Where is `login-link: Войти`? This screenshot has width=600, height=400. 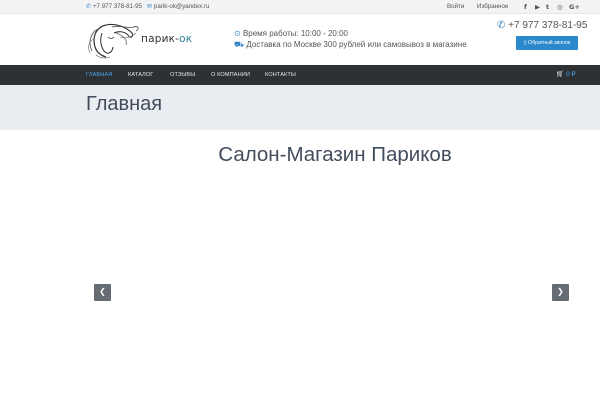 login-link: Войти is located at coordinates (455, 7).